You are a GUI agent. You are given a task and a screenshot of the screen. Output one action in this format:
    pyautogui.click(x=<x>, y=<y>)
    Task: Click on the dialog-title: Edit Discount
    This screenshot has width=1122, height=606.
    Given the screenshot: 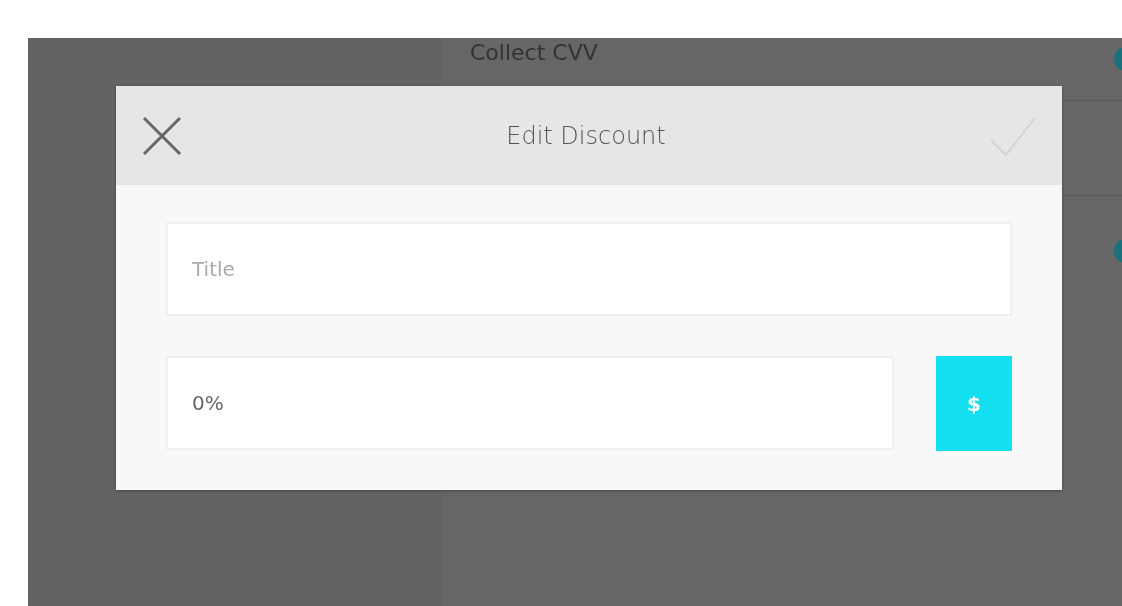 What is the action you would take?
    pyautogui.click(x=586, y=136)
    